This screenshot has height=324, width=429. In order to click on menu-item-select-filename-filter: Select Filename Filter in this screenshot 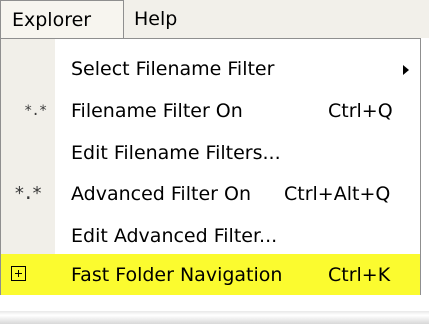, I will do `click(210, 69)`.